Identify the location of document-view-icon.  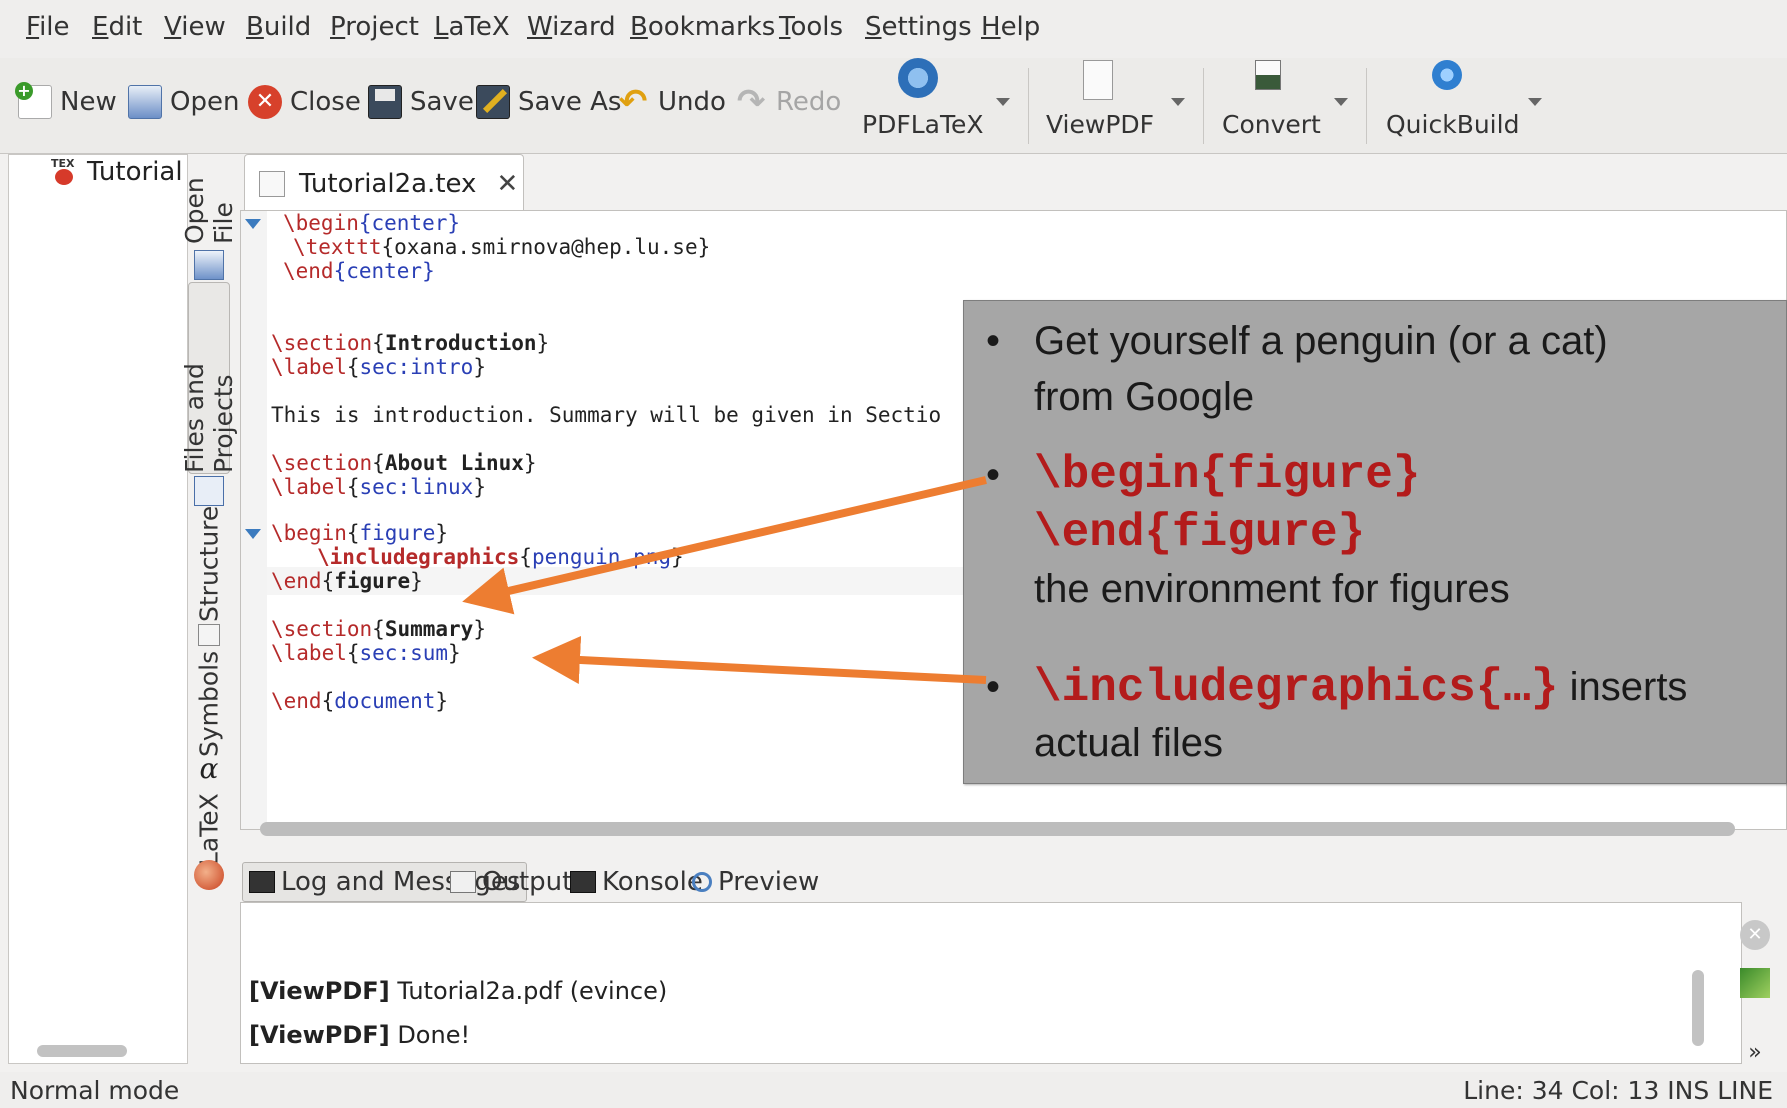
(1098, 80).